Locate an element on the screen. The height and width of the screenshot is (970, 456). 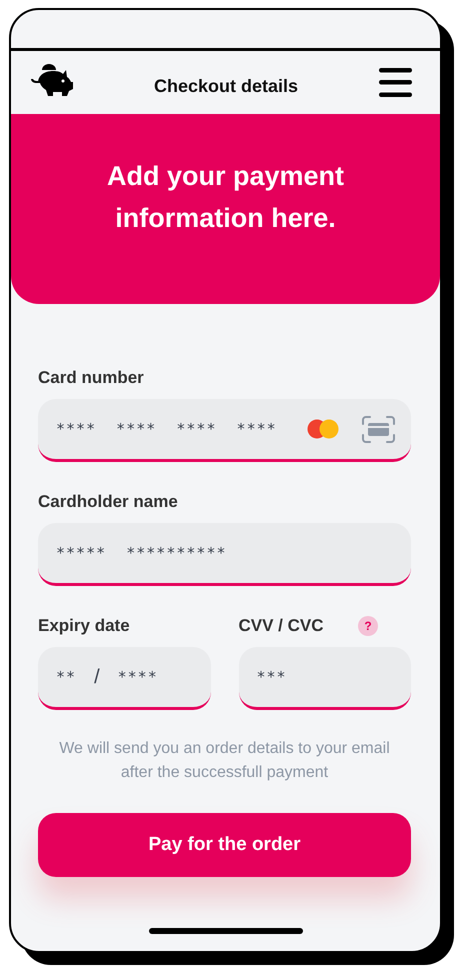
banner-heading: Add your payment information here. is located at coordinates (226, 197).